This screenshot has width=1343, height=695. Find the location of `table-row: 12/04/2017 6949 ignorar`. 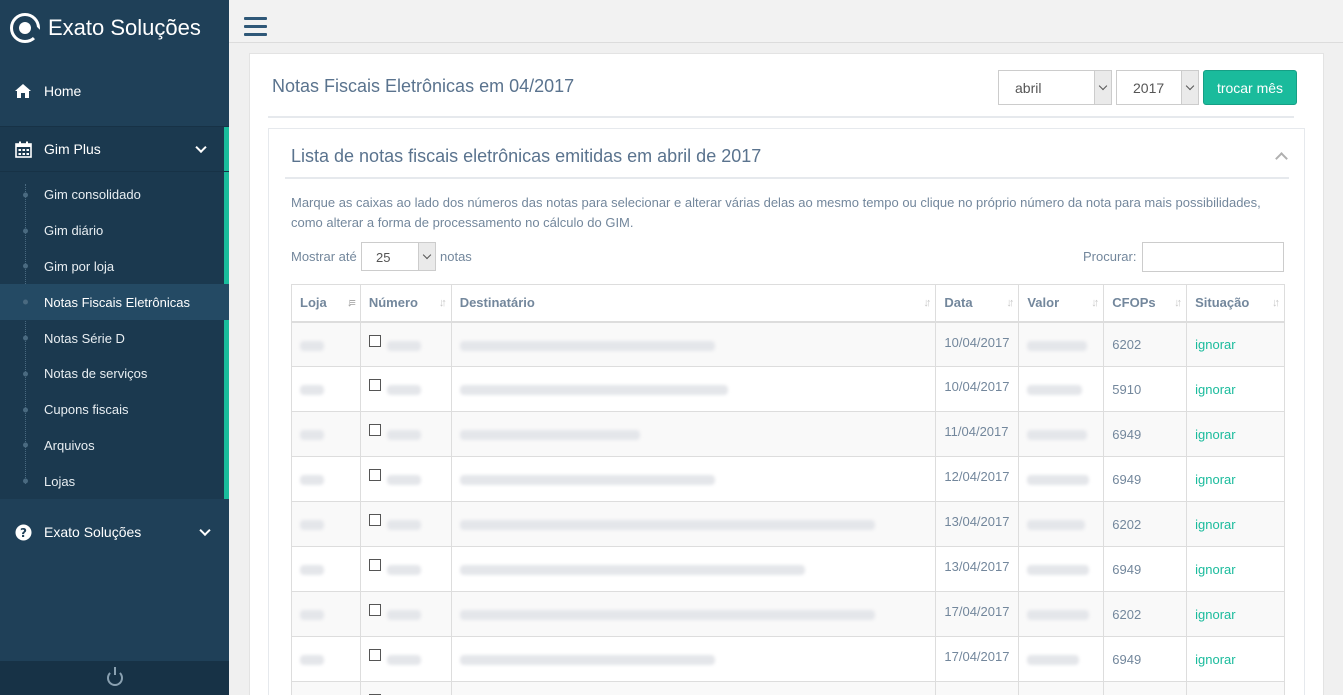

table-row: 12/04/2017 6949 ignorar is located at coordinates (788, 479).